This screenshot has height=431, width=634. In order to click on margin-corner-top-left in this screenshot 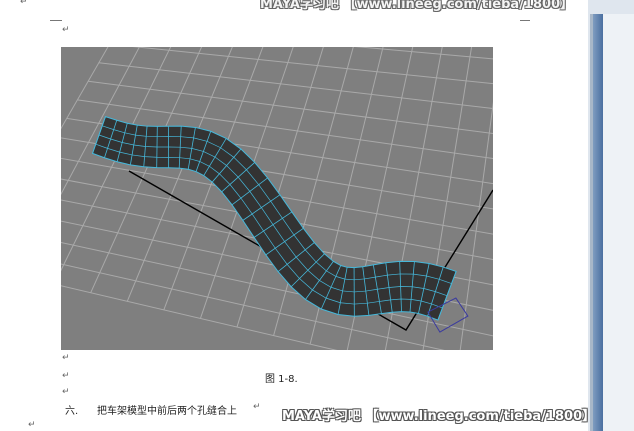, I will do `click(56, 15)`.